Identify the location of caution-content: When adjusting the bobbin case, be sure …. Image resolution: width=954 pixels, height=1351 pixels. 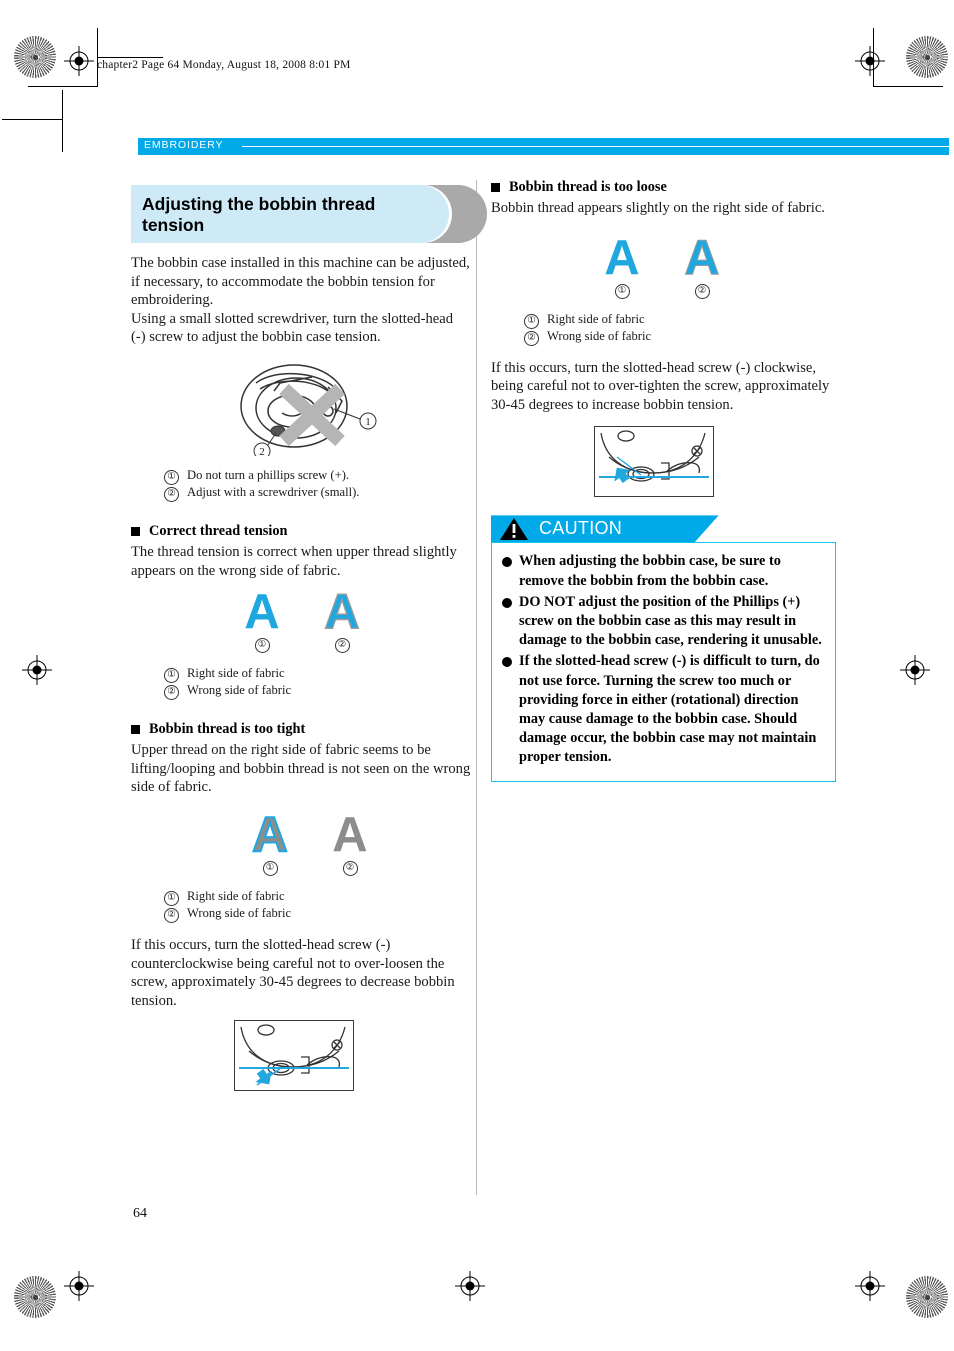
(663, 662).